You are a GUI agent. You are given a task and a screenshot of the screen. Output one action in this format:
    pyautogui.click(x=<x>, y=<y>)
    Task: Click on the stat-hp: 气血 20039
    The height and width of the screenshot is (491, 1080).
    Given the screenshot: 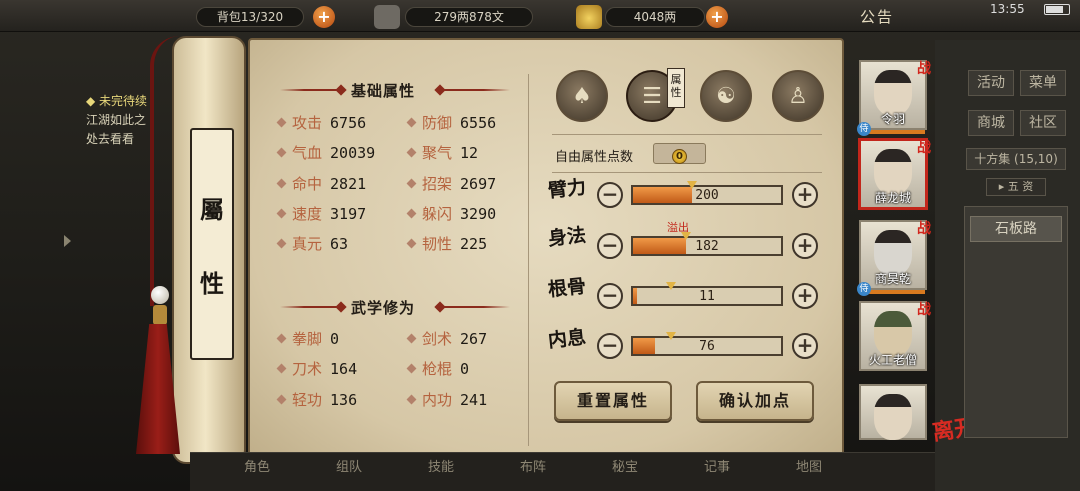 What is the action you would take?
    pyautogui.click(x=325, y=152)
    